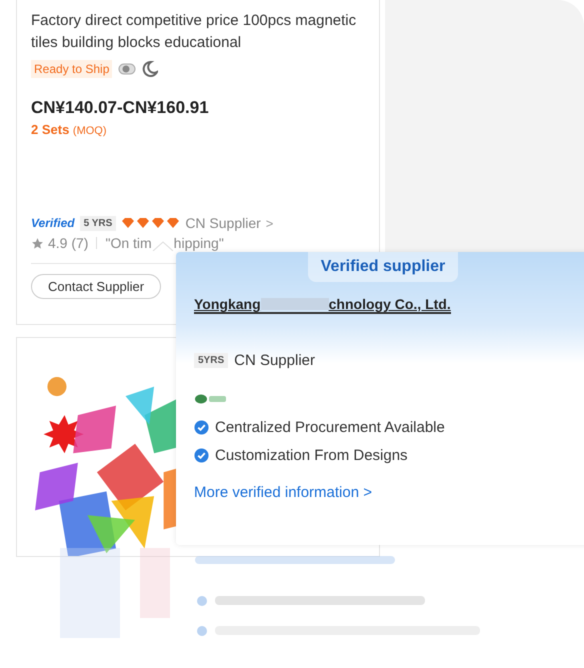  I want to click on highlight-text: hipping", so click(199, 243).